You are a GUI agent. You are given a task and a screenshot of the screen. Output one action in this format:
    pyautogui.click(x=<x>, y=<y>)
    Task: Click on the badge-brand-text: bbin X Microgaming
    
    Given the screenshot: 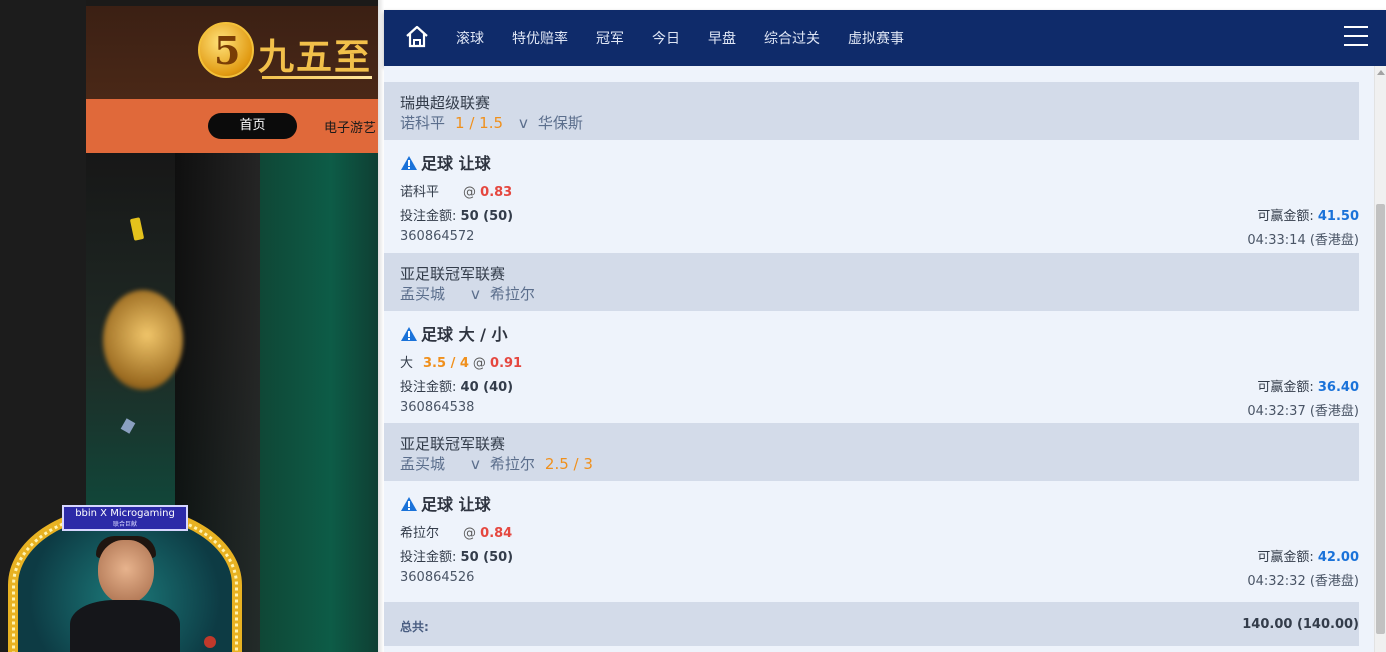 What is the action you would take?
    pyautogui.click(x=125, y=513)
    